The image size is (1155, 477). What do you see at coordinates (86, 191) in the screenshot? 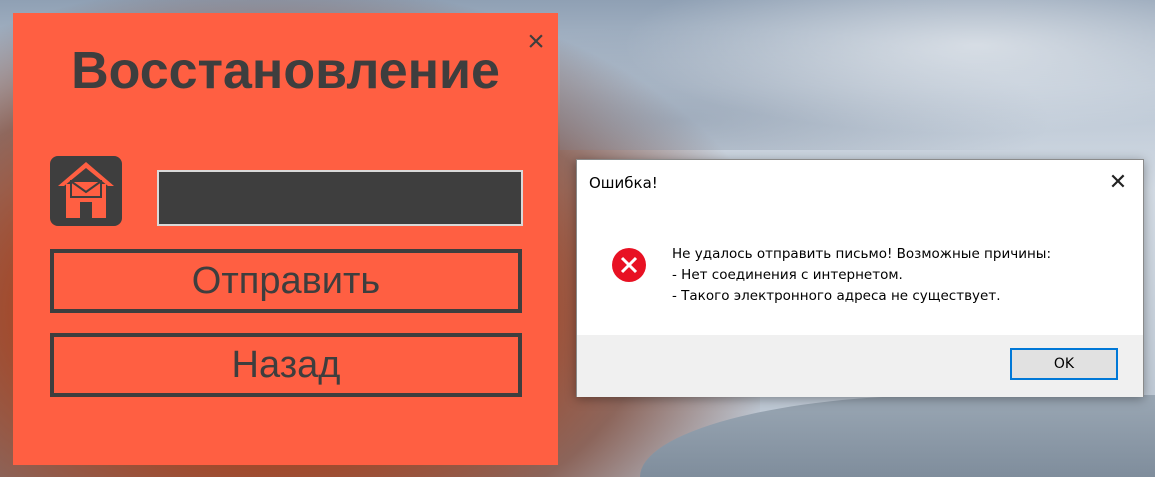
I see `house-envelope-icon` at bounding box center [86, 191].